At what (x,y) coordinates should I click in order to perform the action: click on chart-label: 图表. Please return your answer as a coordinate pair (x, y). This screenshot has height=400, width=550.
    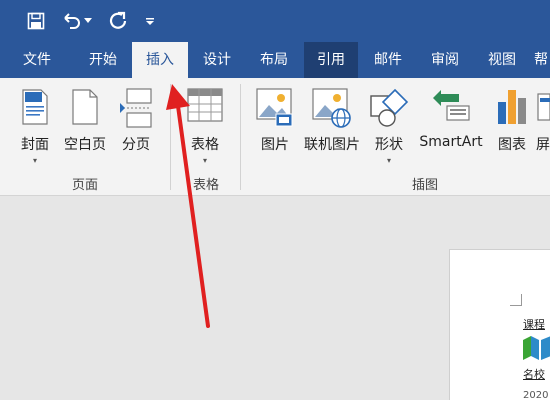
    Looking at the image, I should click on (512, 145).